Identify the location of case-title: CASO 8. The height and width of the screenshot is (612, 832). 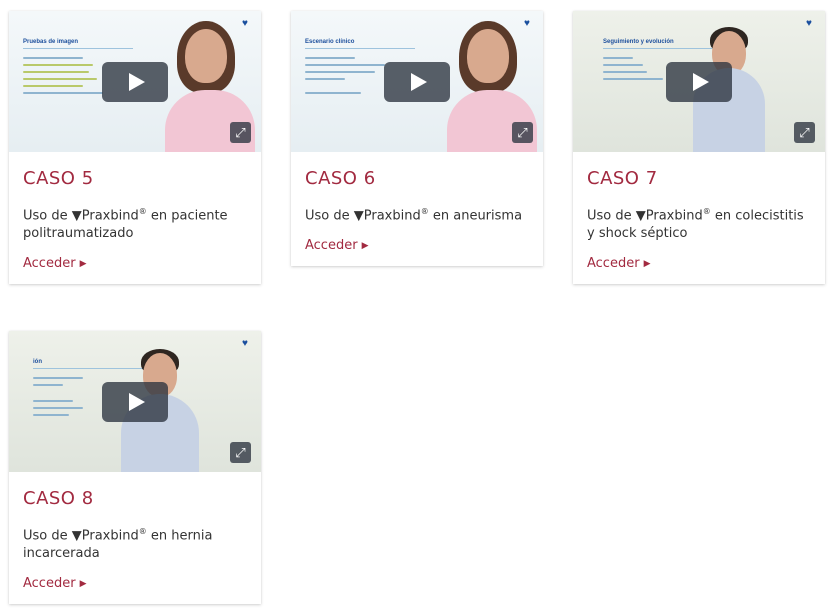
(58, 498).